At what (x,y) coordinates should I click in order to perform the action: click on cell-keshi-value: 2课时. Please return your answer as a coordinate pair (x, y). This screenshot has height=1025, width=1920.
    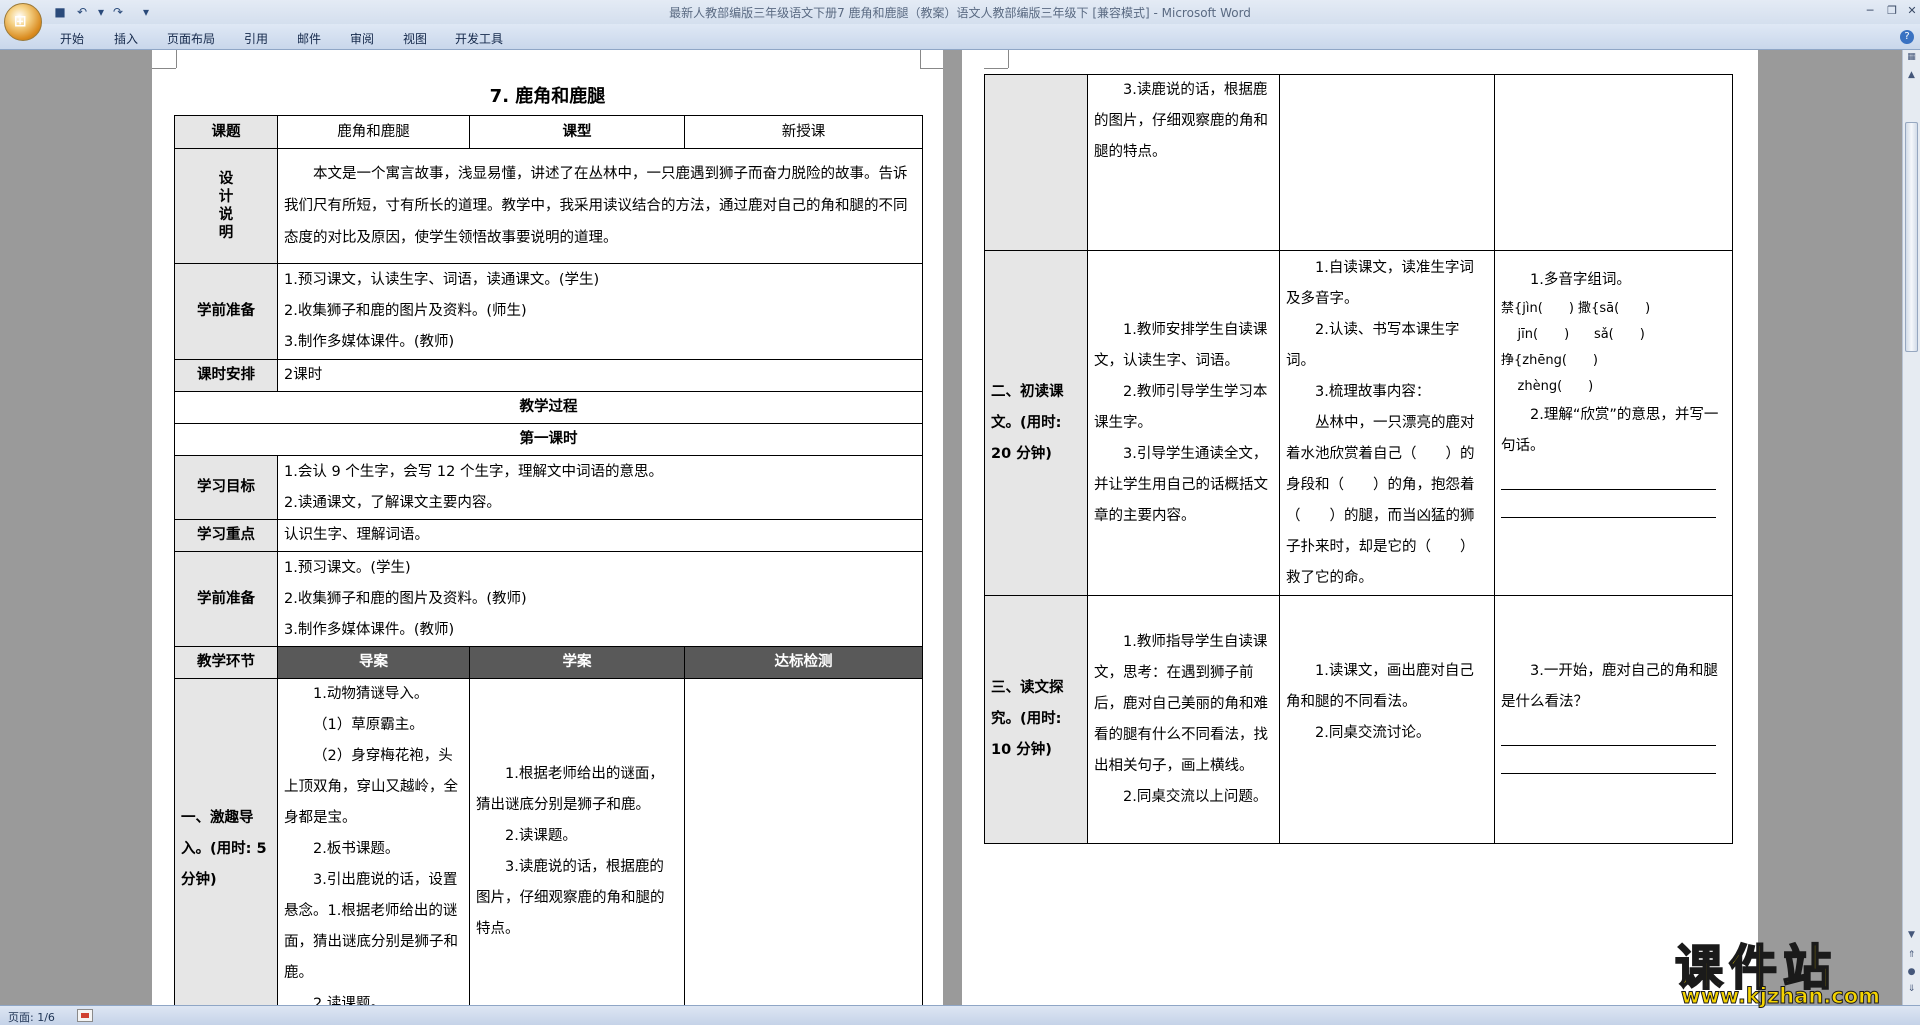
    Looking at the image, I should click on (600, 375).